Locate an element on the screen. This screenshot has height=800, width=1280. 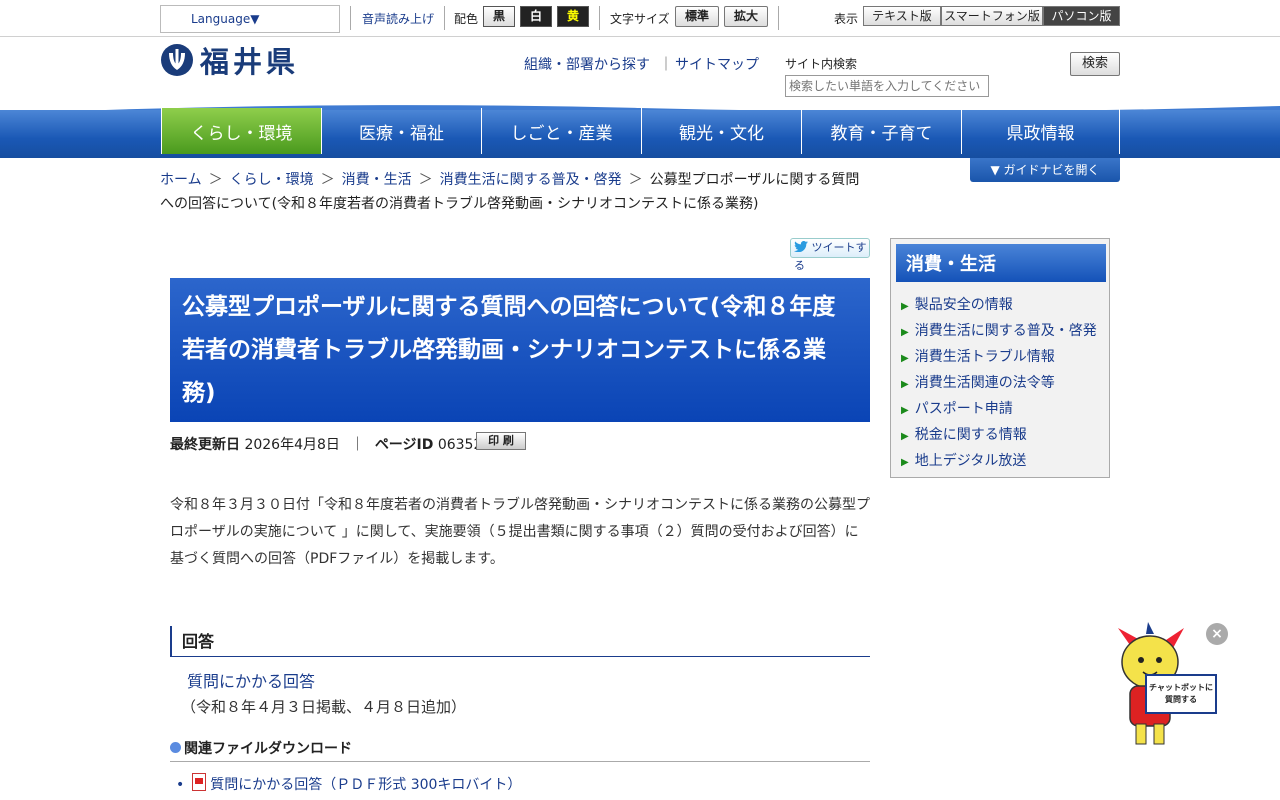
font-size-label: 文字サイズ is located at coordinates (640, 19).